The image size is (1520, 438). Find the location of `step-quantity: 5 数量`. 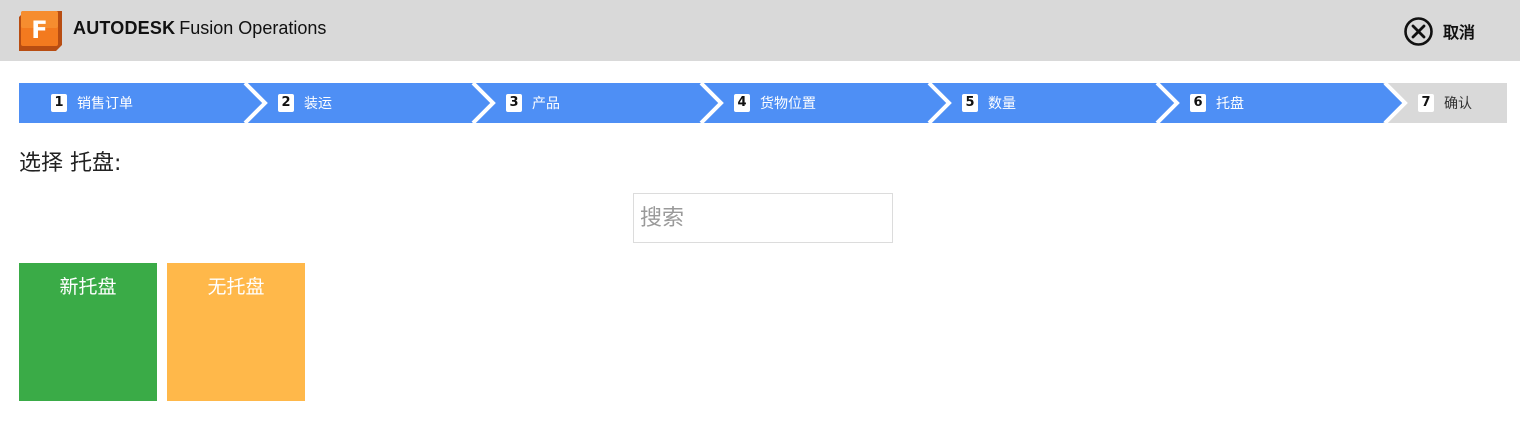

step-quantity: 5 数量 is located at coordinates (989, 103).